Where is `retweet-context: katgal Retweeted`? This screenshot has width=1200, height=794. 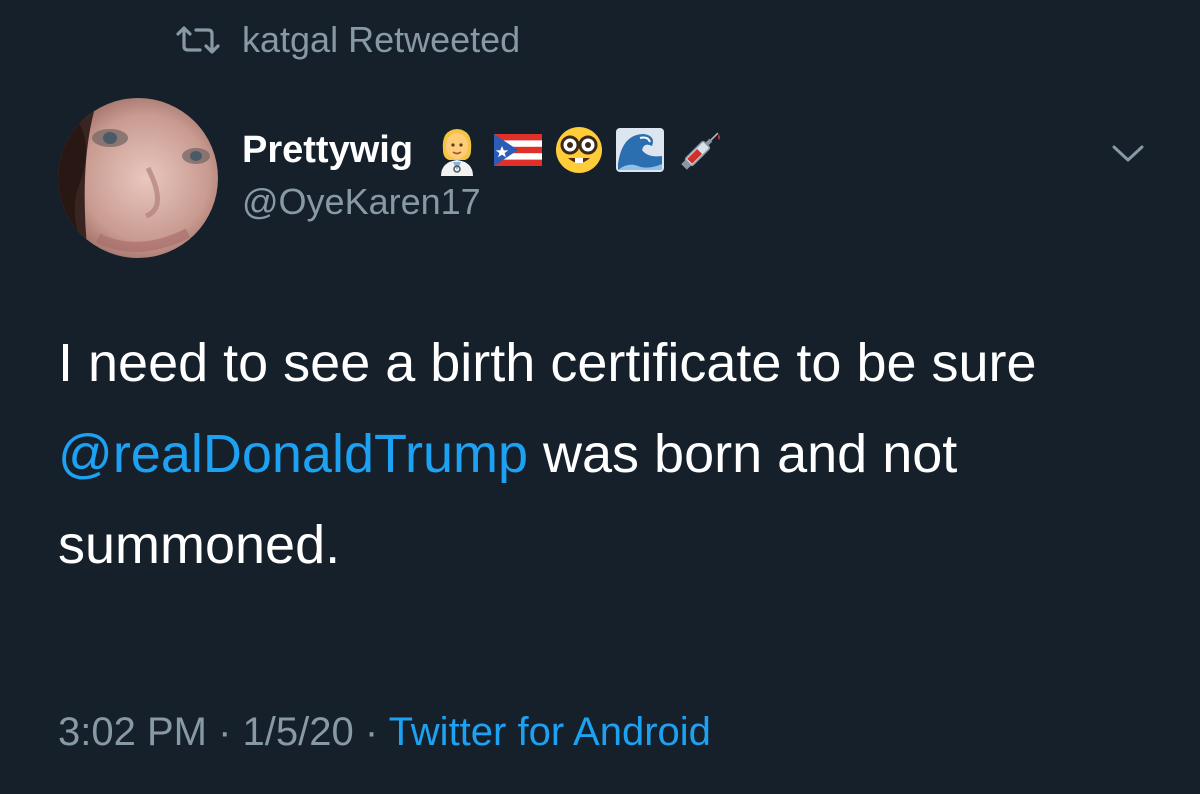
retweet-context: katgal Retweeted is located at coordinates (348, 40).